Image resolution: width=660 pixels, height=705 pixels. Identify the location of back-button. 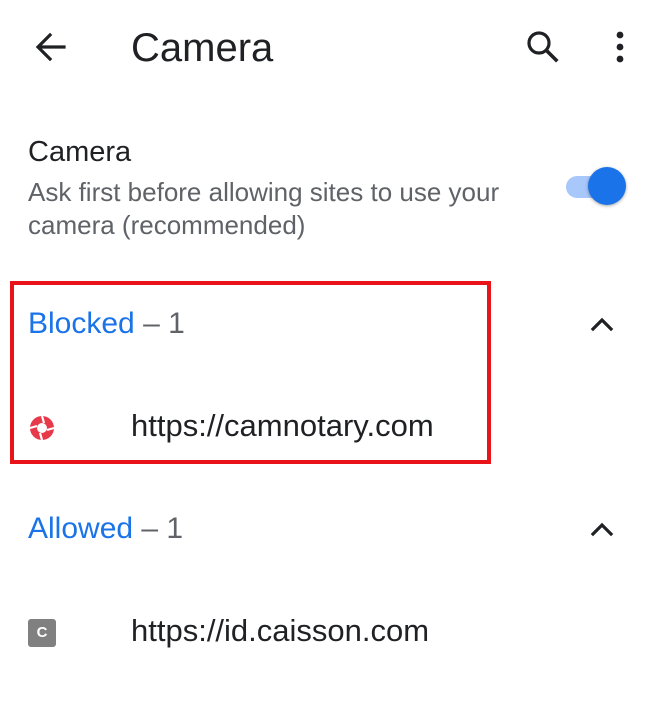
(51, 47).